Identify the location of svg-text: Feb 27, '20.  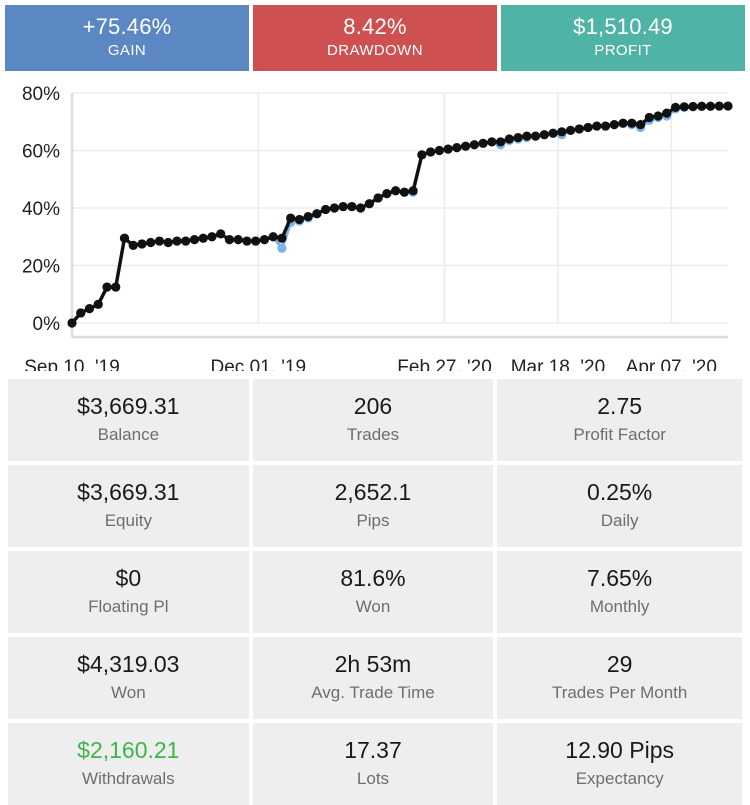
(444, 364).